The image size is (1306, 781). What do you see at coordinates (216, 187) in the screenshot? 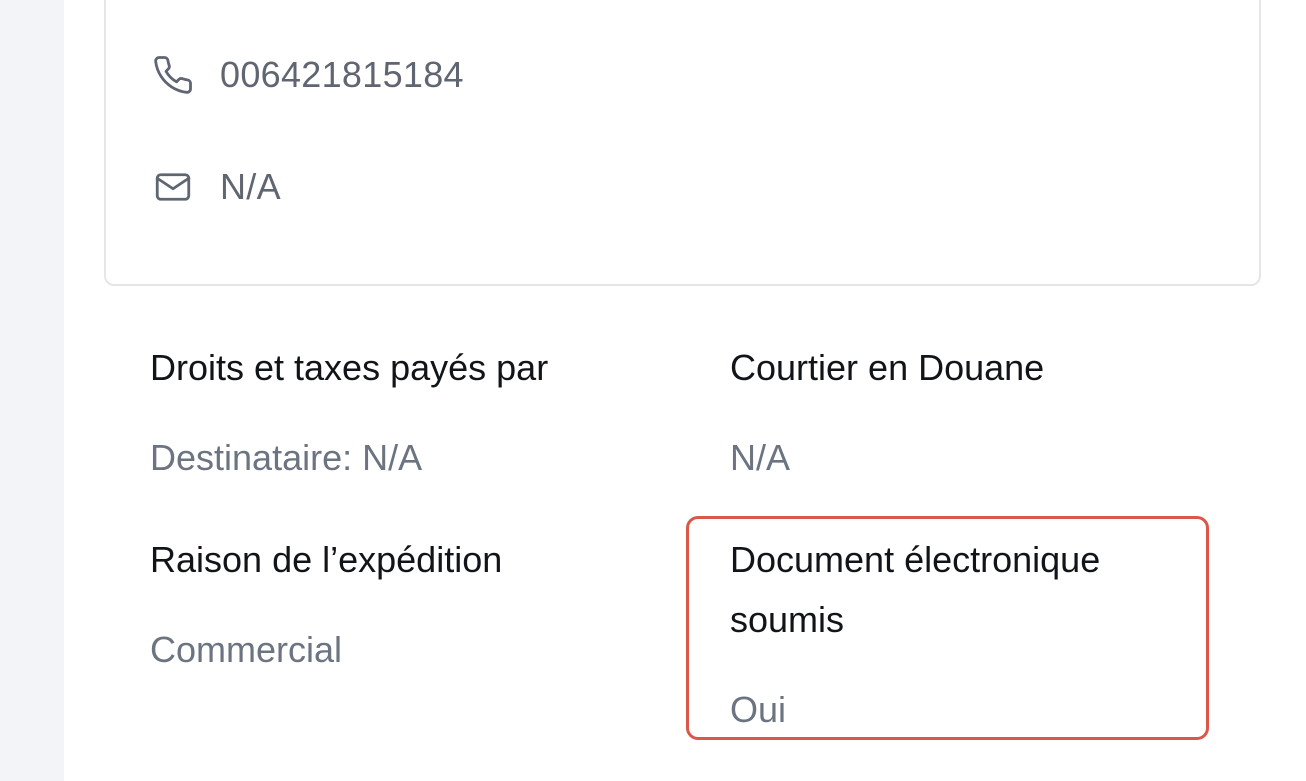
I see `contact-email-row: N/A` at bounding box center [216, 187].